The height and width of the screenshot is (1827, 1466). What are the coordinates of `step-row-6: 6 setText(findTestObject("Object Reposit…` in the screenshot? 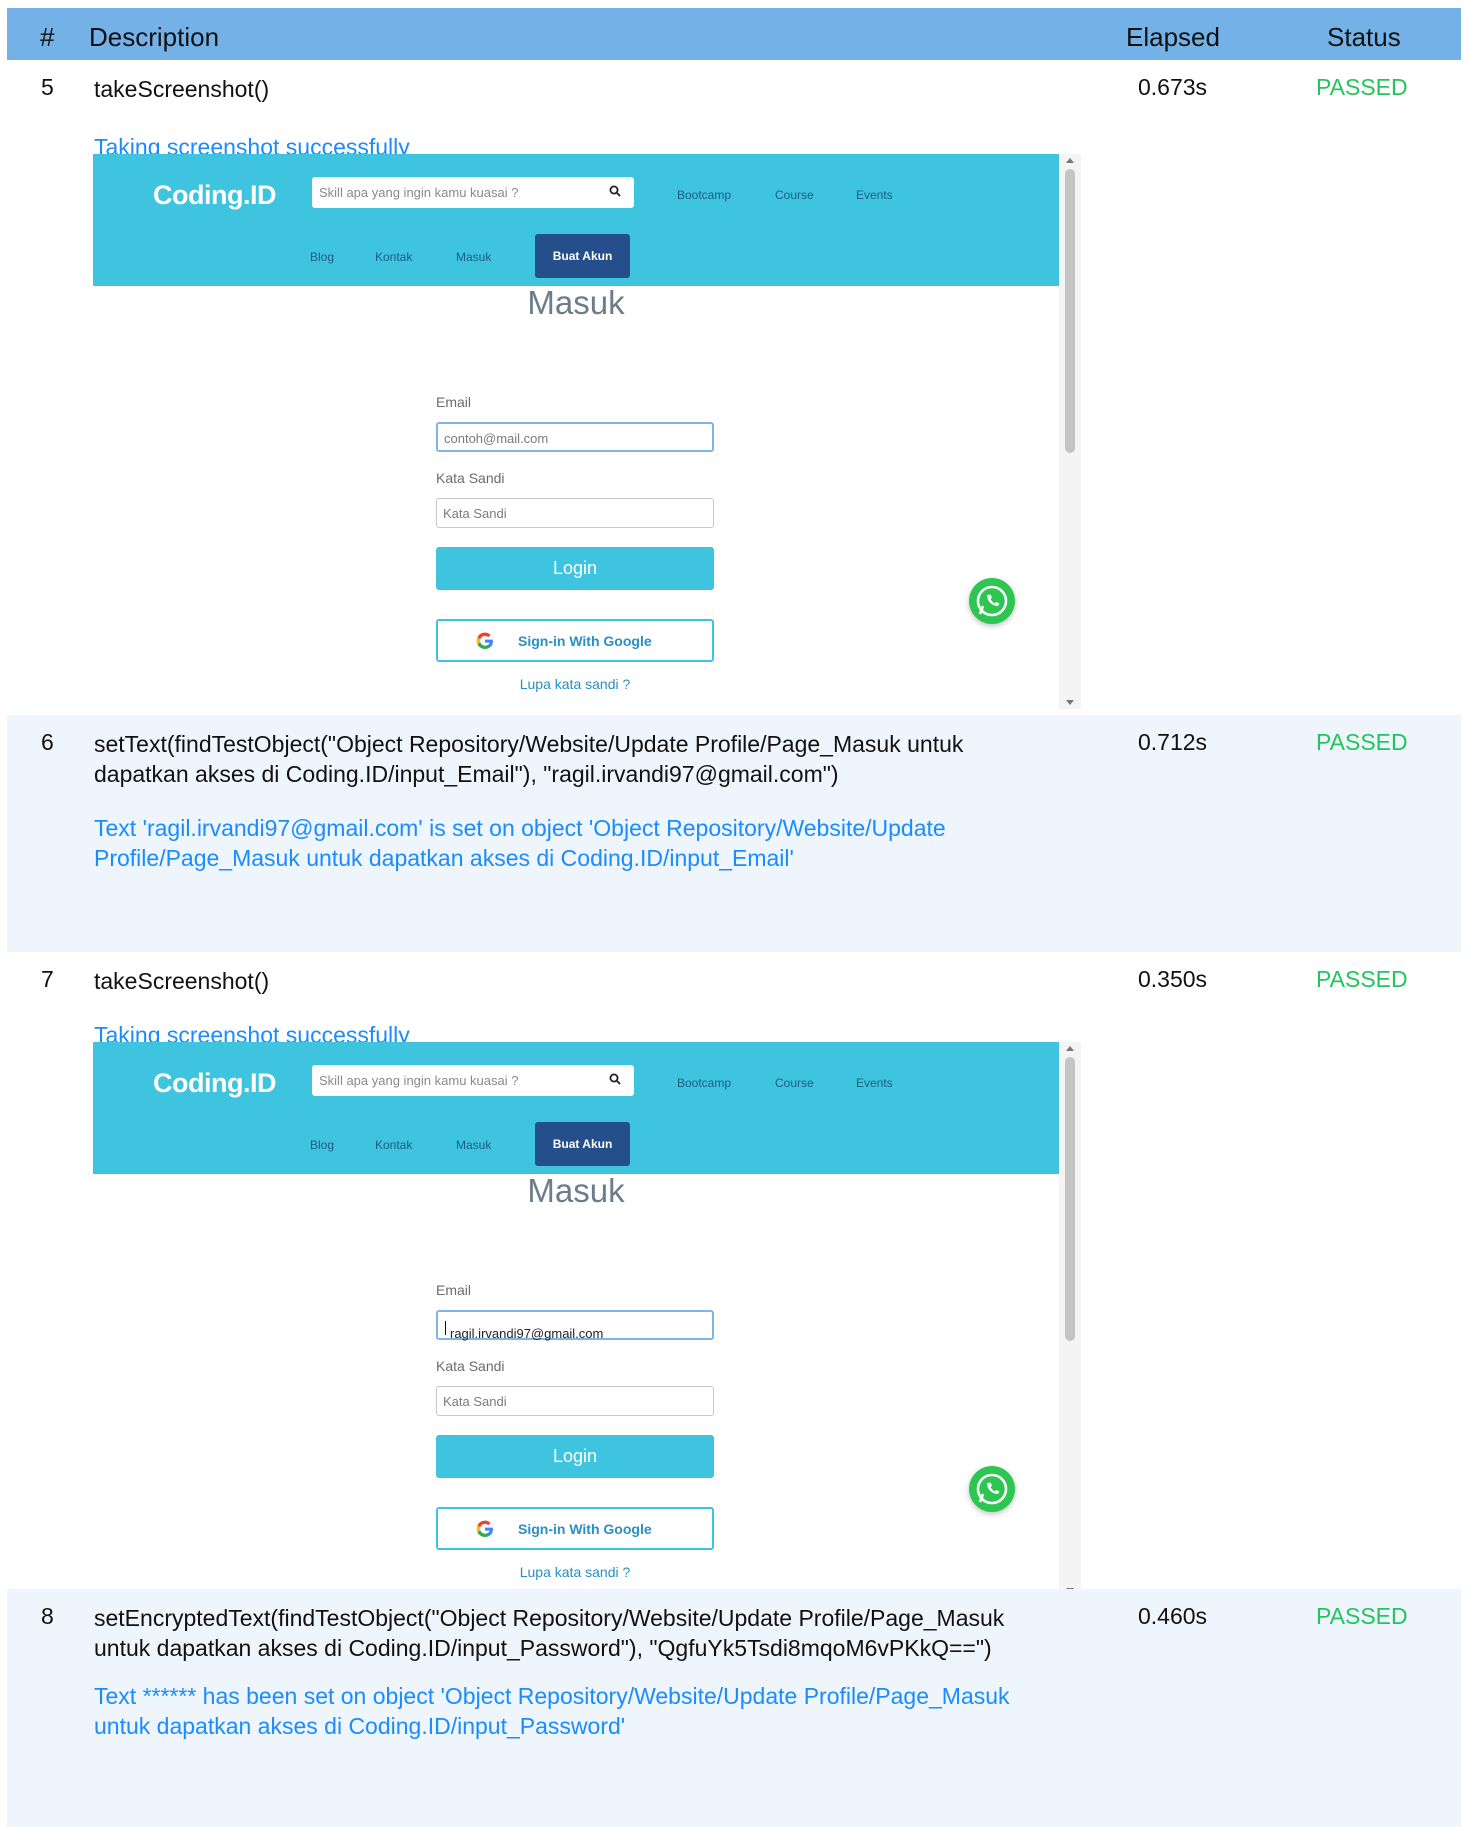 It's located at (734, 833).